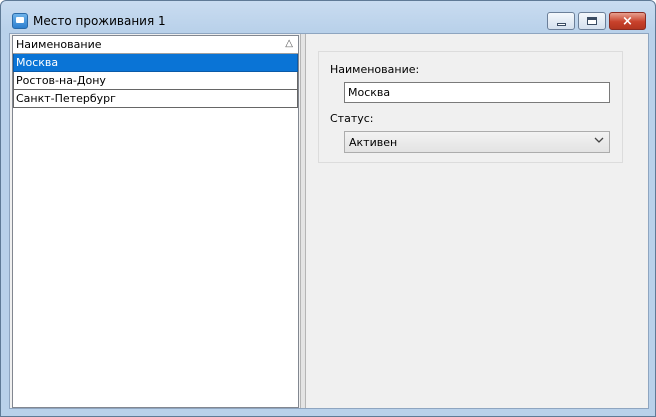 This screenshot has width=656, height=417. What do you see at coordinates (375, 69) in the screenshot?
I see `name-label: Наименование:` at bounding box center [375, 69].